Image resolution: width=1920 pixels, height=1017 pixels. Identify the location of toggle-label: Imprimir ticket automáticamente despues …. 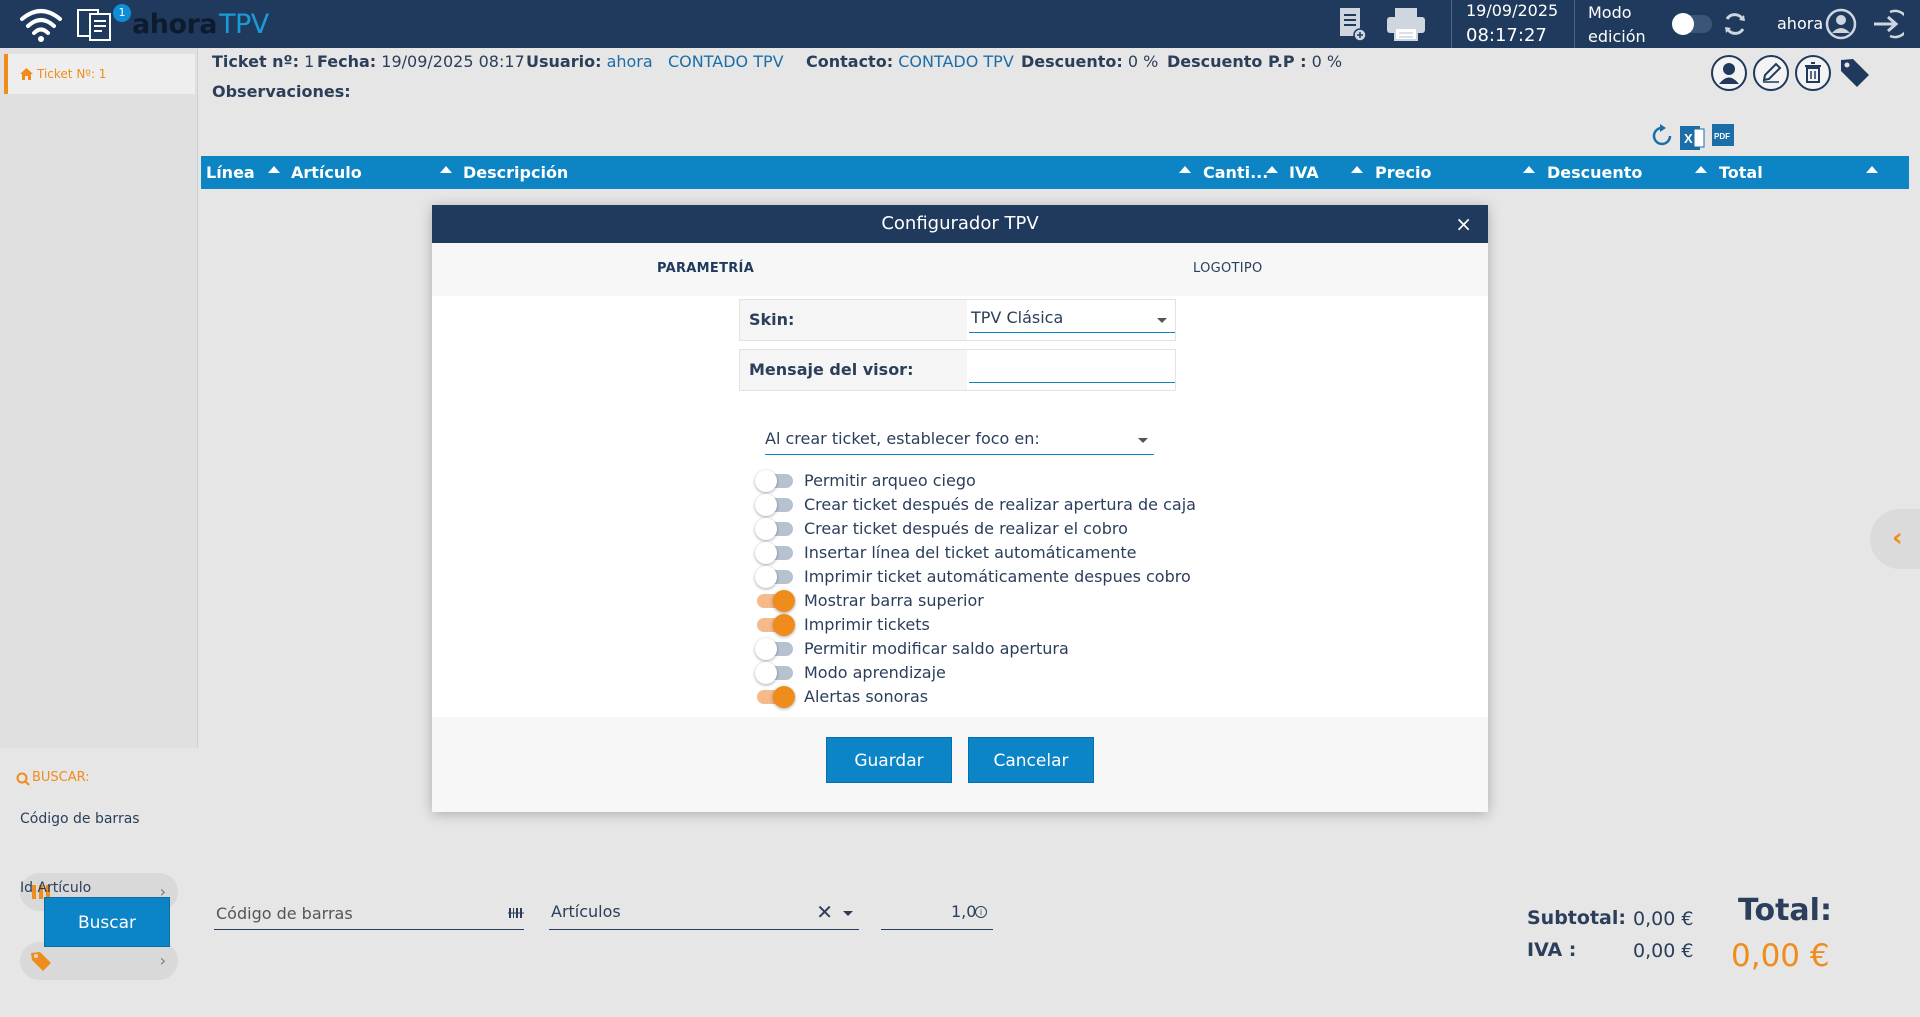
(997, 576).